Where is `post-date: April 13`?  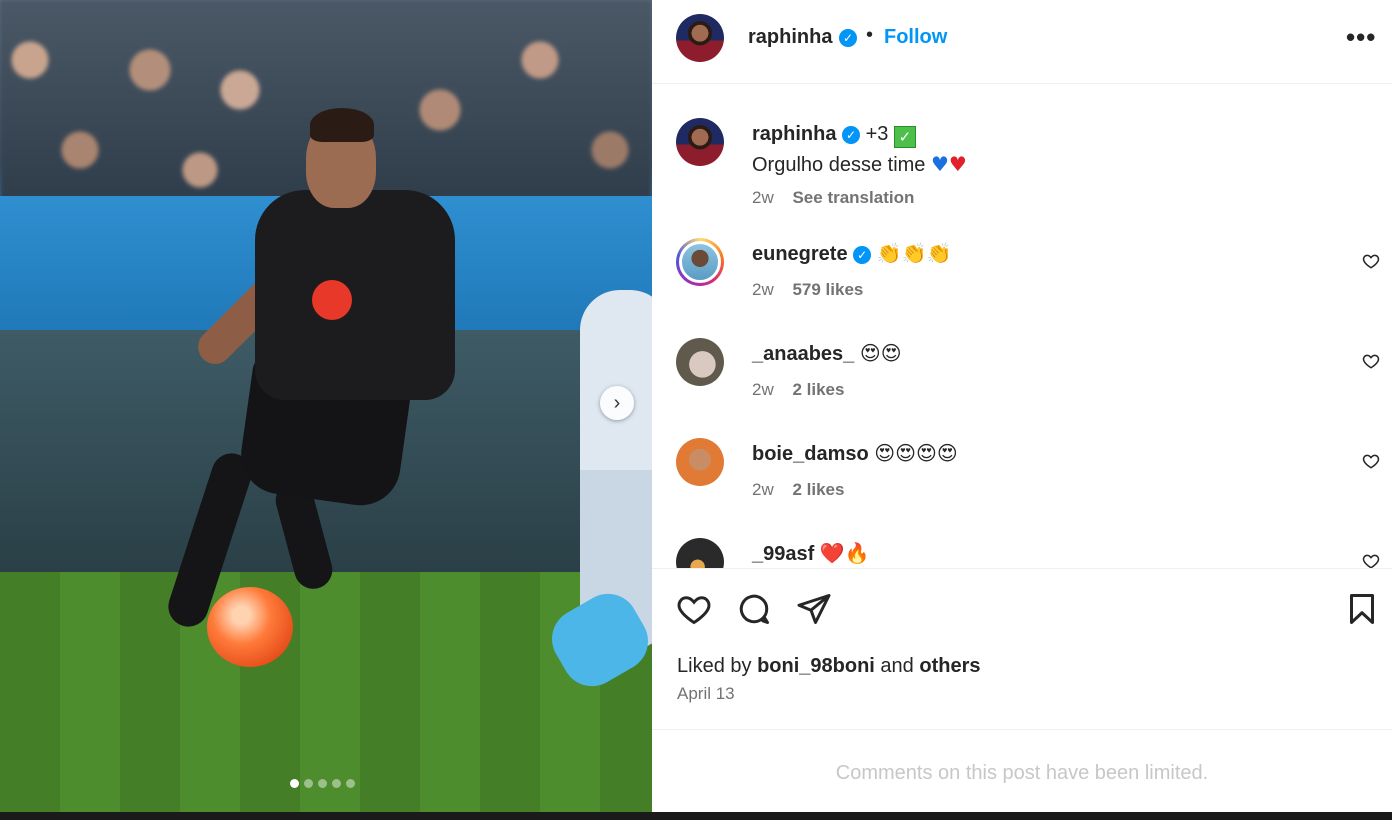
post-date: April 13 is located at coordinates (706, 694).